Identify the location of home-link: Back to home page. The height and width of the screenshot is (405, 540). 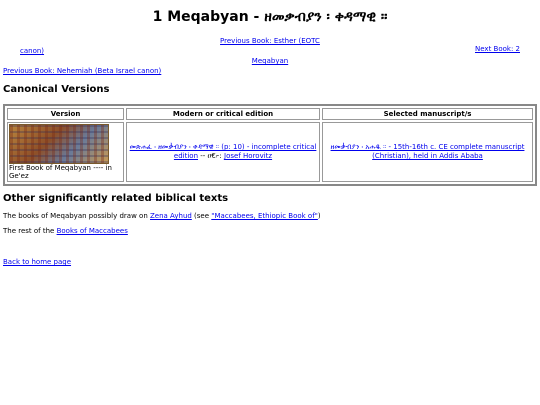
(37, 262).